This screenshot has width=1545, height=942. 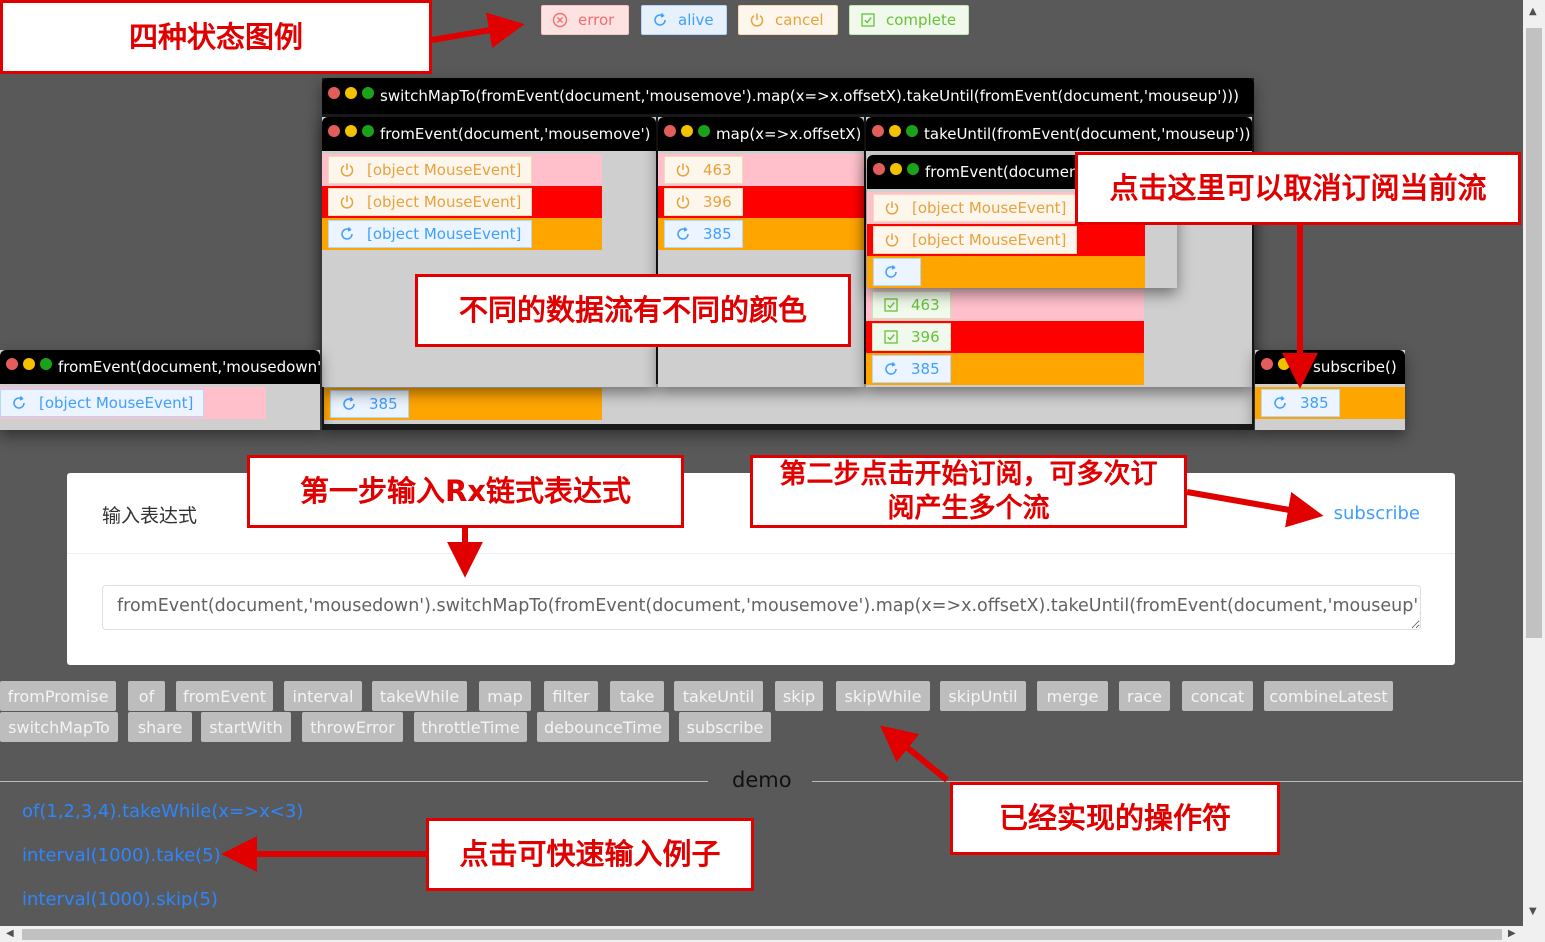 I want to click on horizontal-scroll-thumb, so click(x=762, y=934).